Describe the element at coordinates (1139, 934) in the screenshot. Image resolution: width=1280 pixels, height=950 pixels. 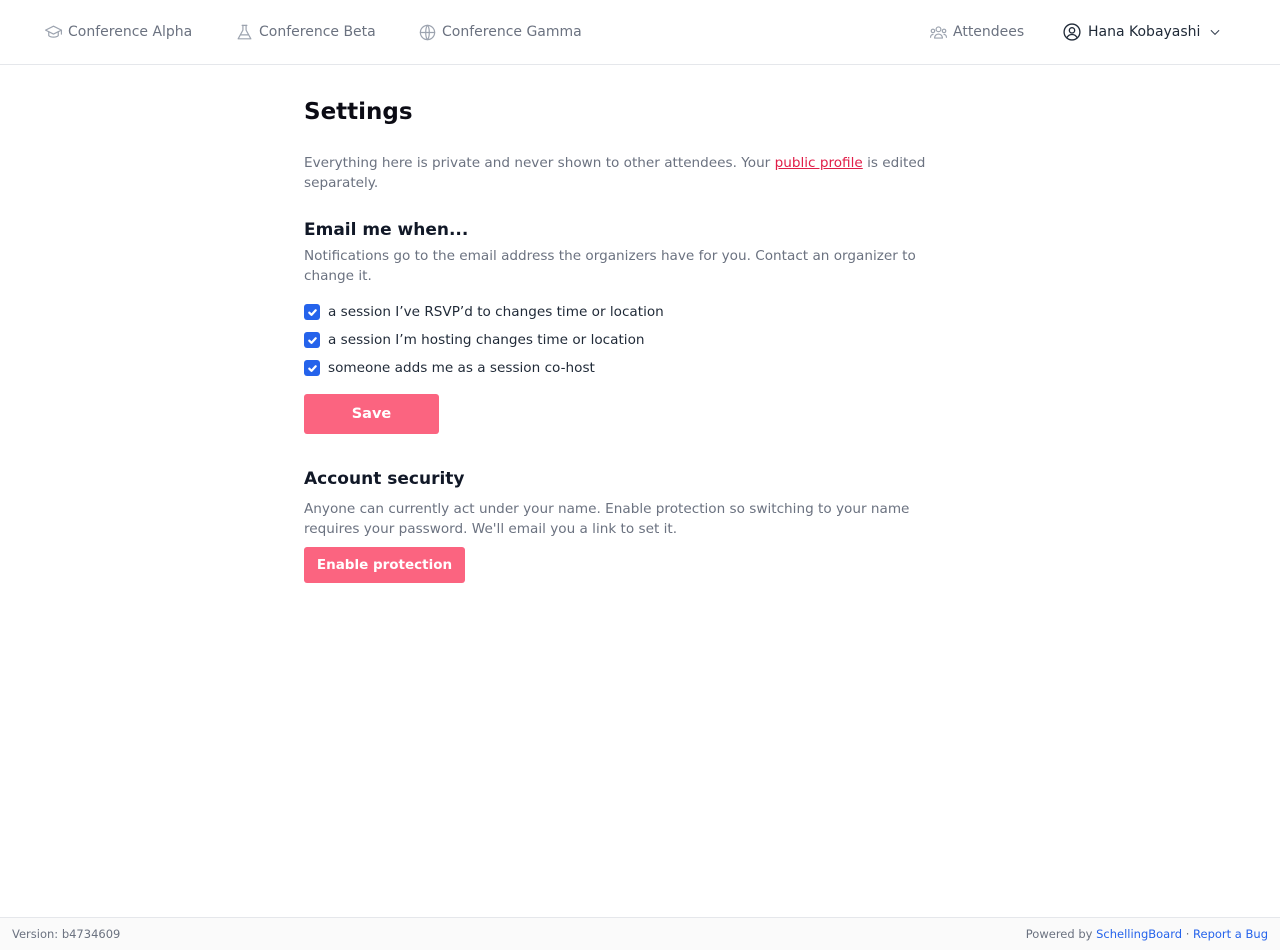
I see `schellingboard-link: SchellingBoard` at that location.